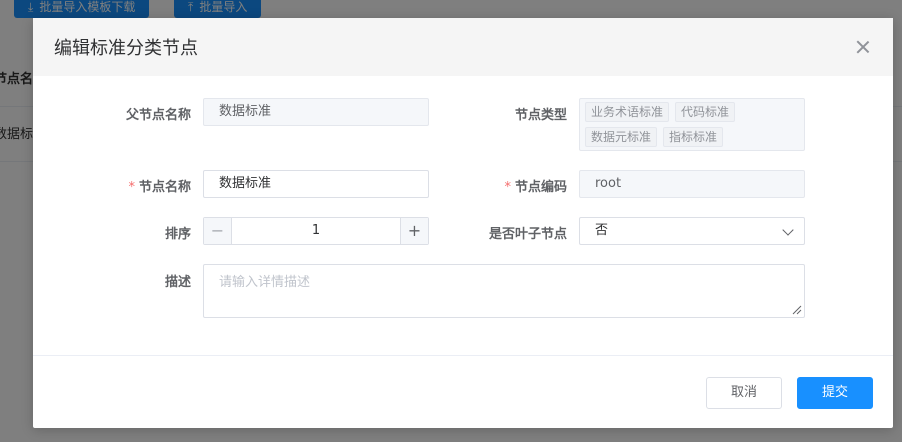 This screenshot has height=442, width=902. I want to click on node-type-label: 节点类型, so click(540, 115).